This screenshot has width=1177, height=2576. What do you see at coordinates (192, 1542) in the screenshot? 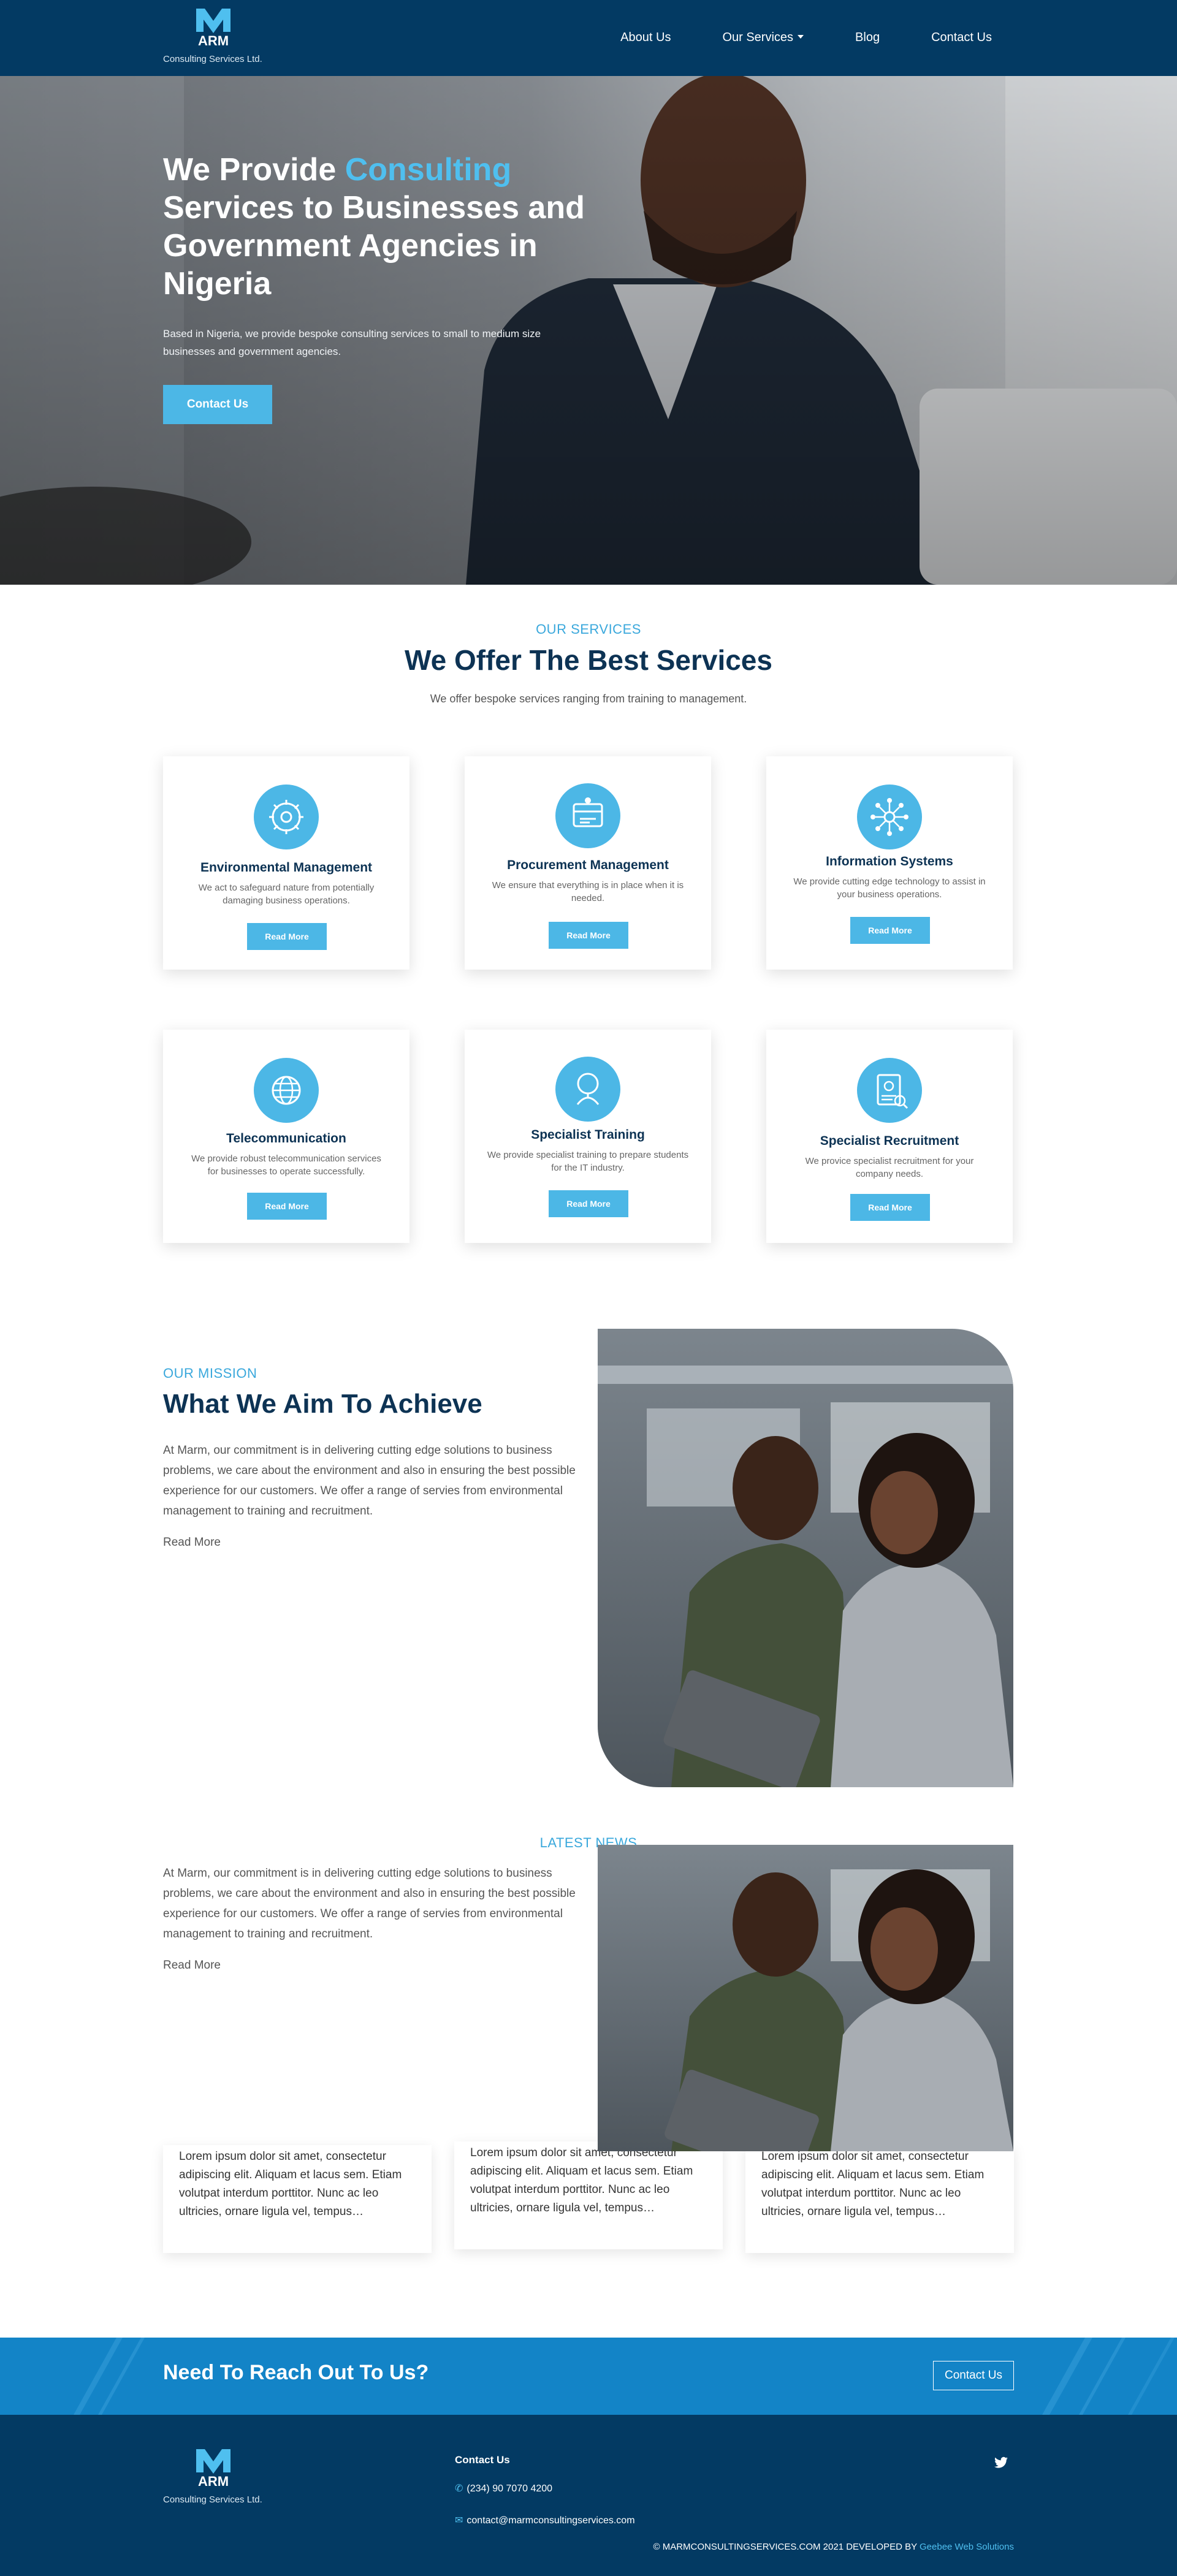
I see `mission-read-more-link: Read More` at bounding box center [192, 1542].